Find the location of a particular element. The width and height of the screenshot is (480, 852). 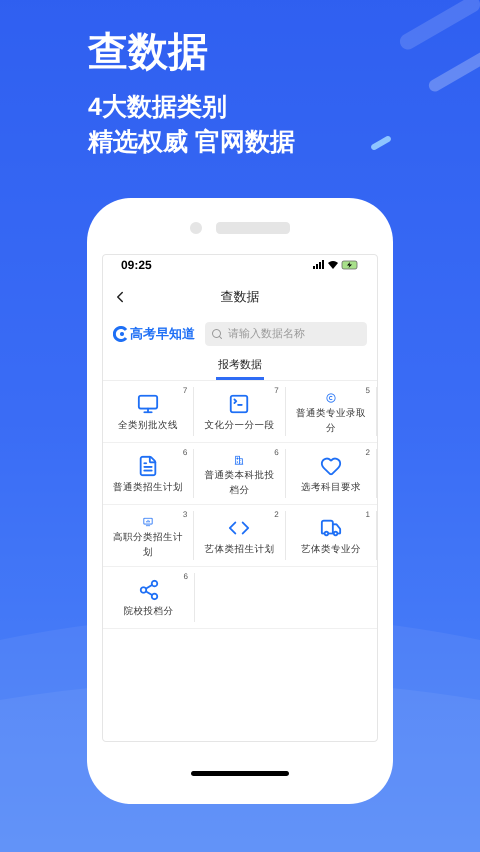

item-label: 全类别批次线 is located at coordinates (148, 425).